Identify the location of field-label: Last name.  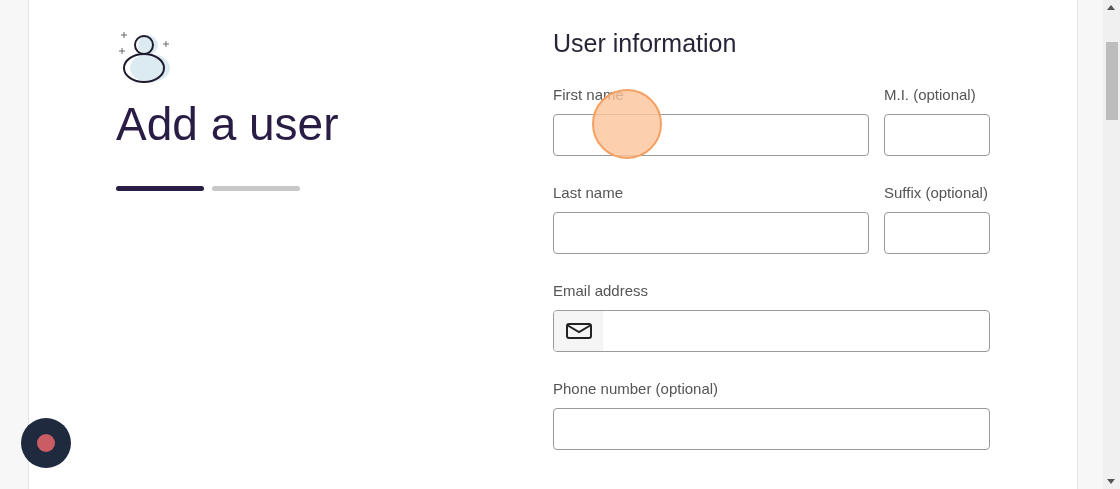
(589, 193).